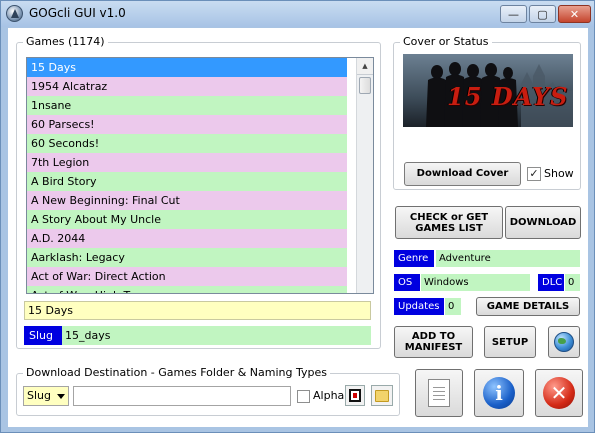 Image resolution: width=595 pixels, height=433 pixels. I want to click on notes-document-icon, so click(439, 393).